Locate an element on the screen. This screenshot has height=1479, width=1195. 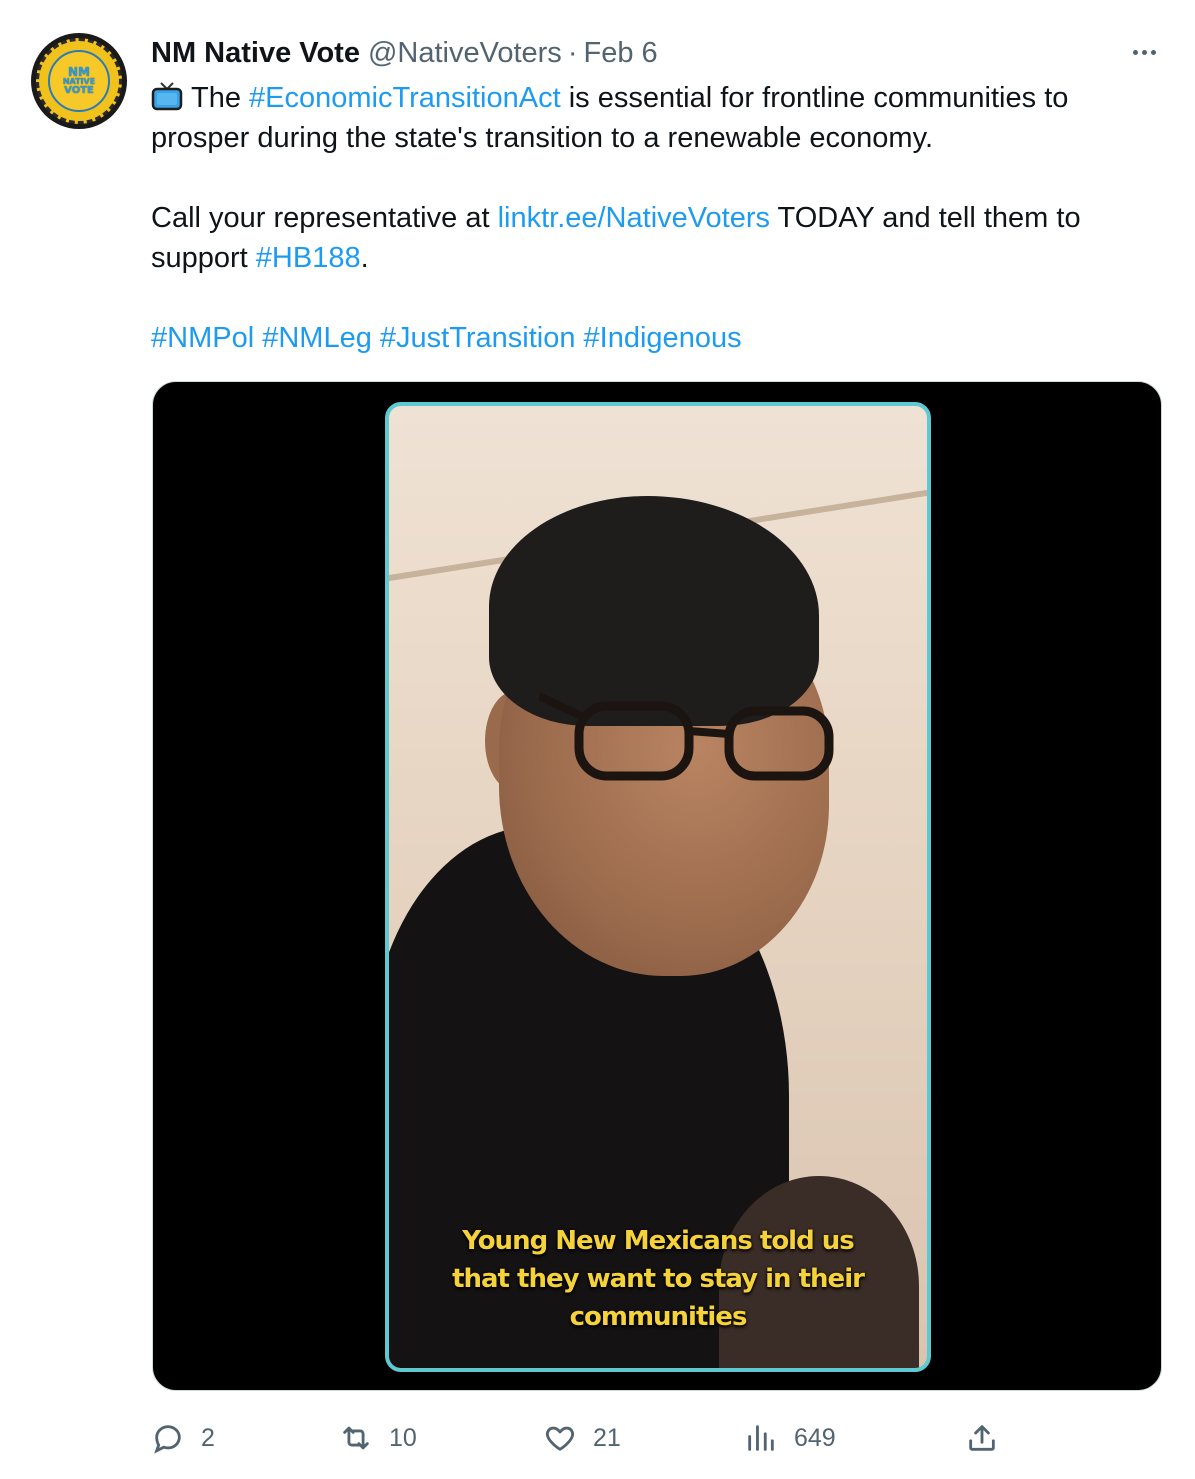
linktree-link: linktr.ee/NativeVoters is located at coordinates (634, 218).